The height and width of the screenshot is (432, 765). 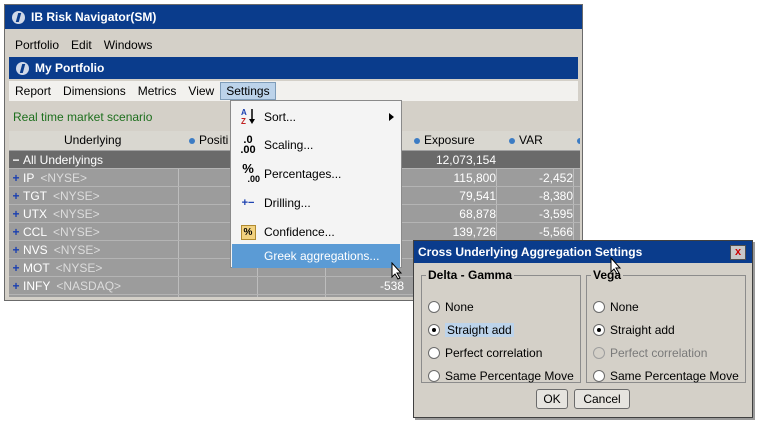 I want to click on var-value: -2,452, so click(x=555, y=177).